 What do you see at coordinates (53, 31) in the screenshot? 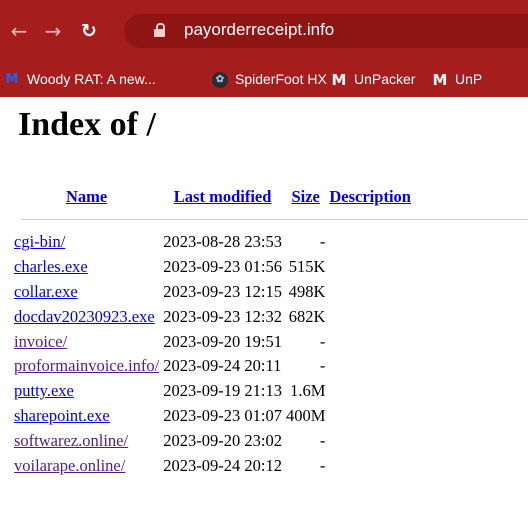
I see `forward-arrow-icon: →` at bounding box center [53, 31].